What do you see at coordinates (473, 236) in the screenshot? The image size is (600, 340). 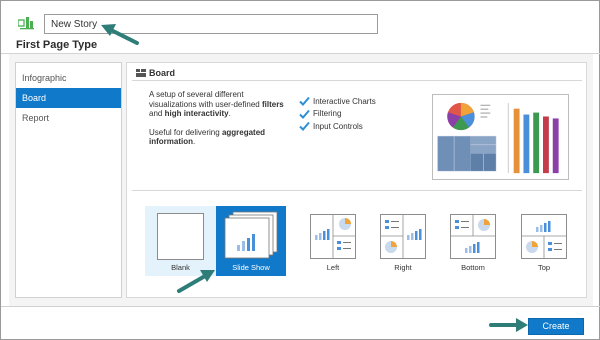 I see `layout-option-bottom` at bounding box center [473, 236].